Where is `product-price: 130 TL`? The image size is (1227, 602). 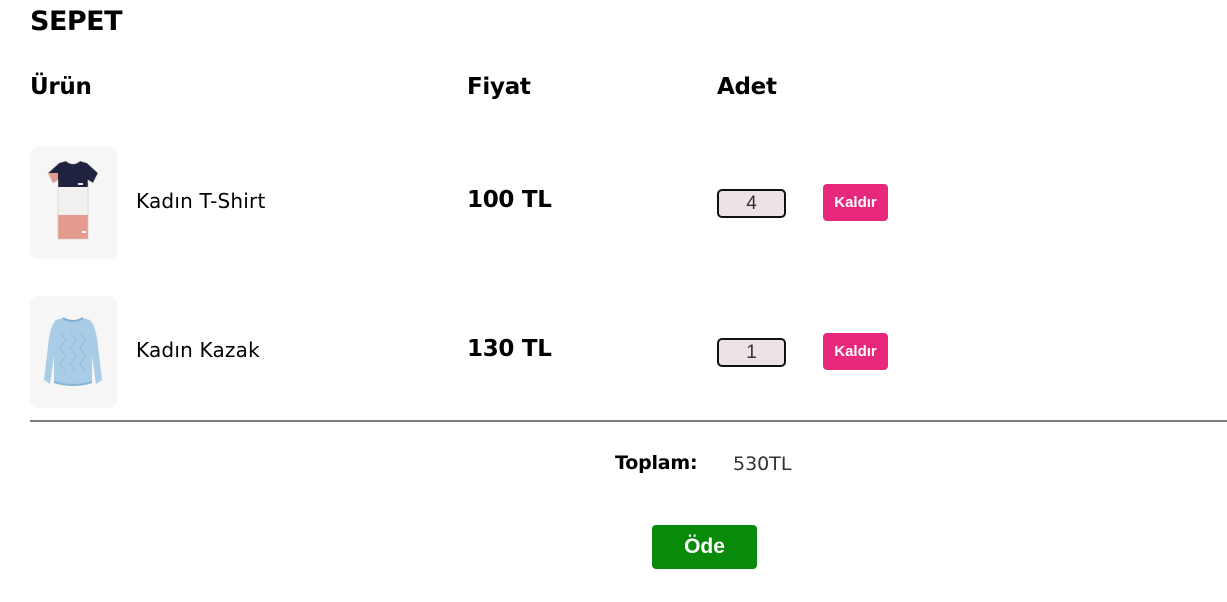
product-price: 130 TL is located at coordinates (509, 349).